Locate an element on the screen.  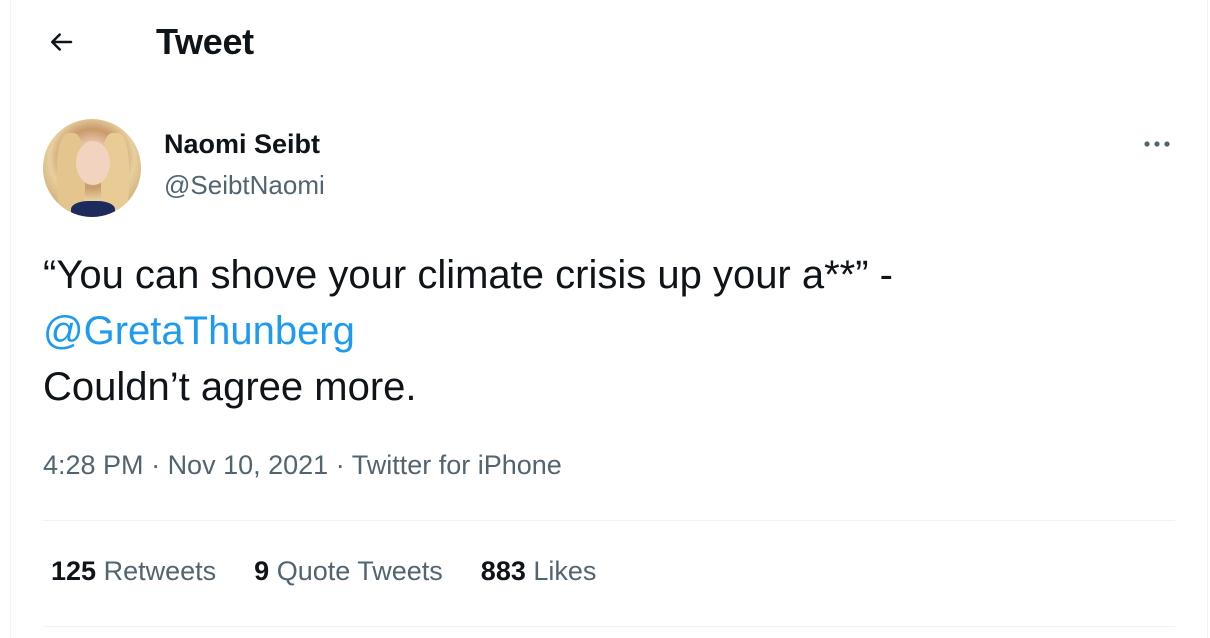
header: Tweet is located at coordinates (609, 44).